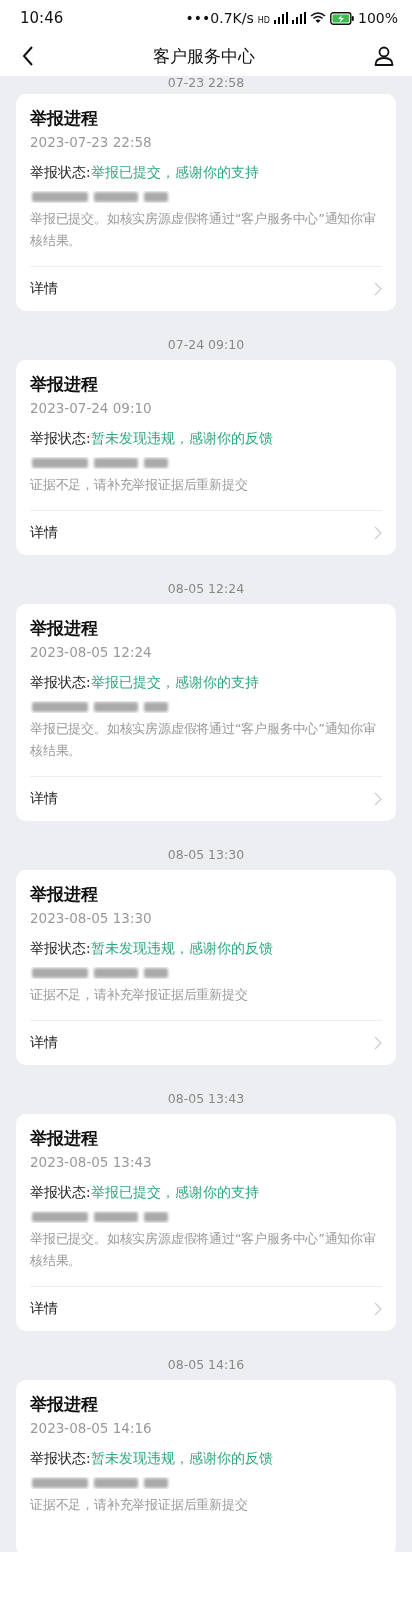 The height and width of the screenshot is (1600, 412). Describe the element at coordinates (28, 56) in the screenshot. I see `back-icon` at that location.